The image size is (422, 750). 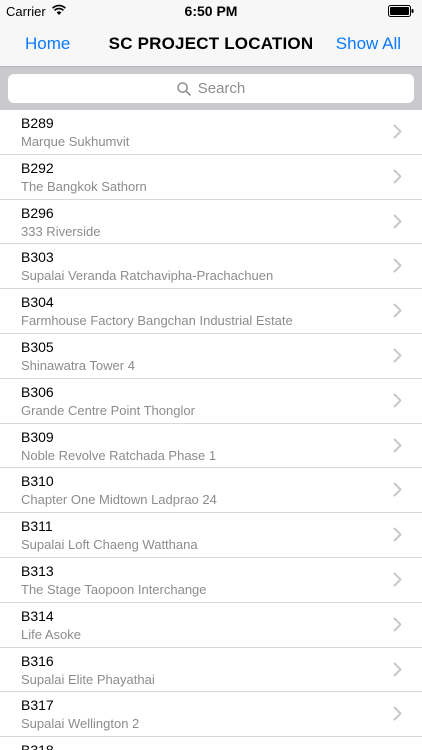 What do you see at coordinates (47, 44) in the screenshot?
I see `home-button: Home` at bounding box center [47, 44].